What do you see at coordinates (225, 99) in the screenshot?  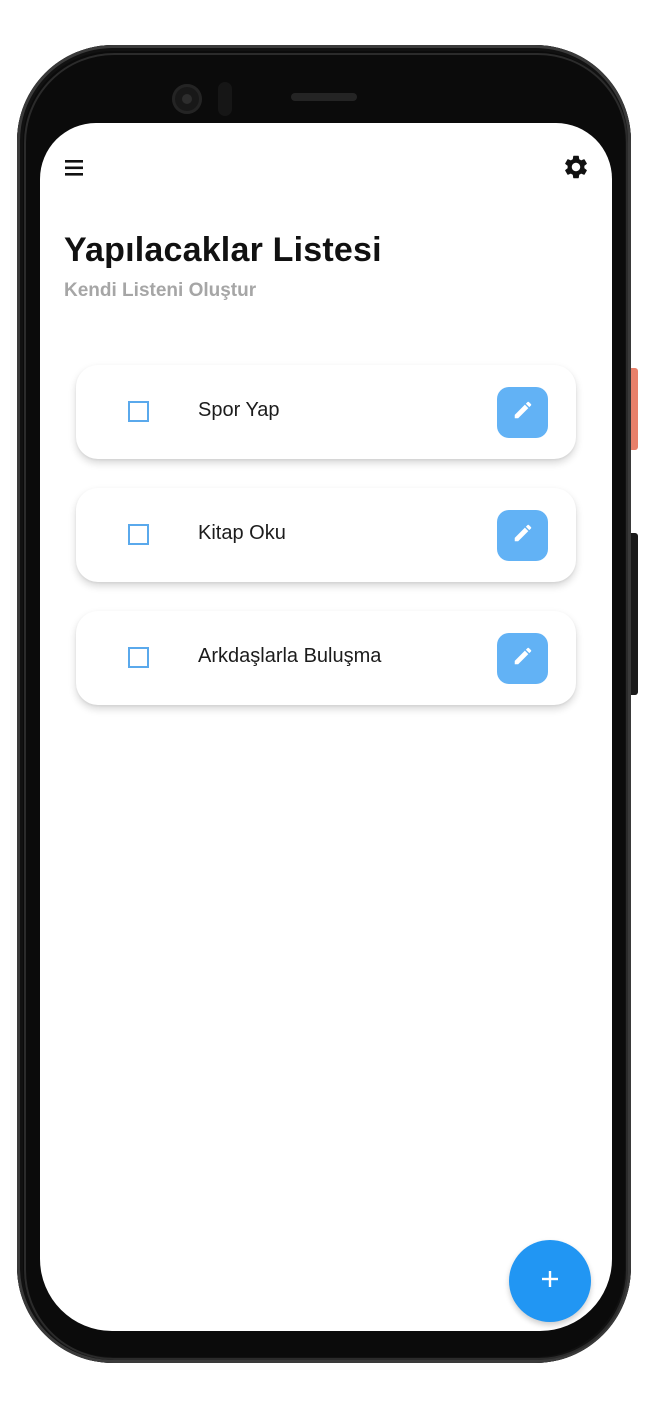 I see `proximity-sensor` at bounding box center [225, 99].